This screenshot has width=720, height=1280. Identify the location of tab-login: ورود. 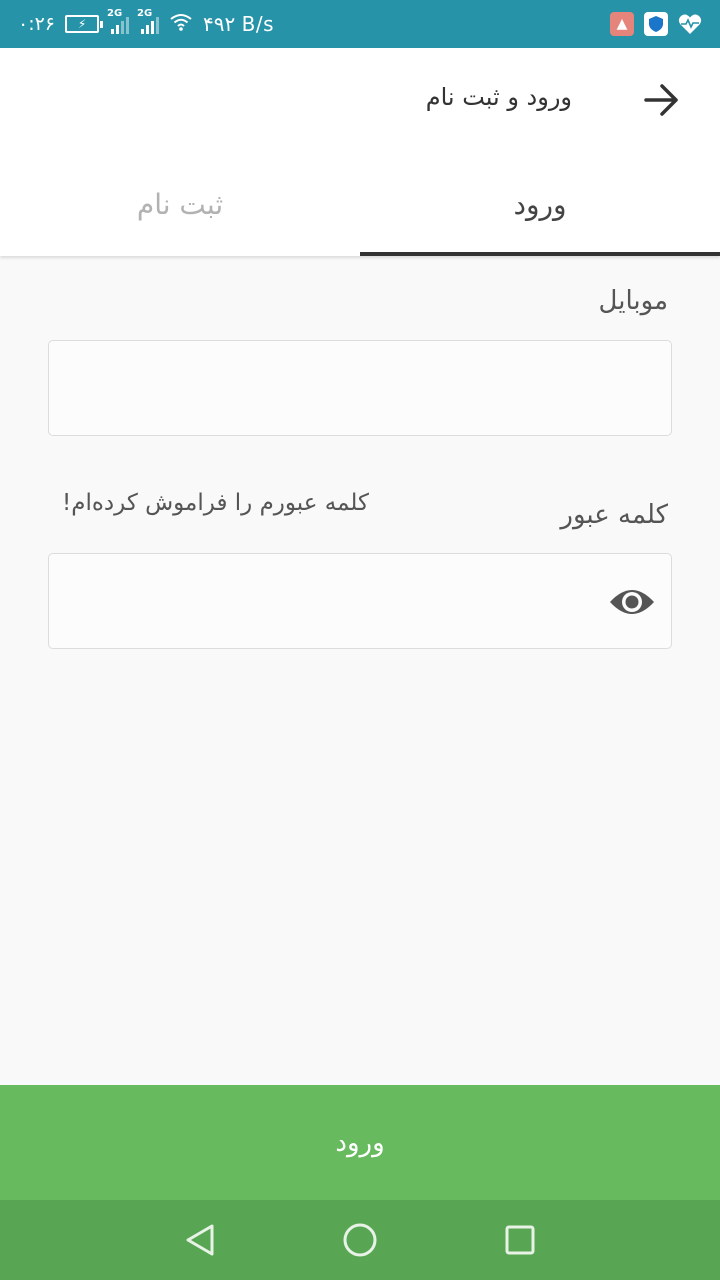
(540, 207).